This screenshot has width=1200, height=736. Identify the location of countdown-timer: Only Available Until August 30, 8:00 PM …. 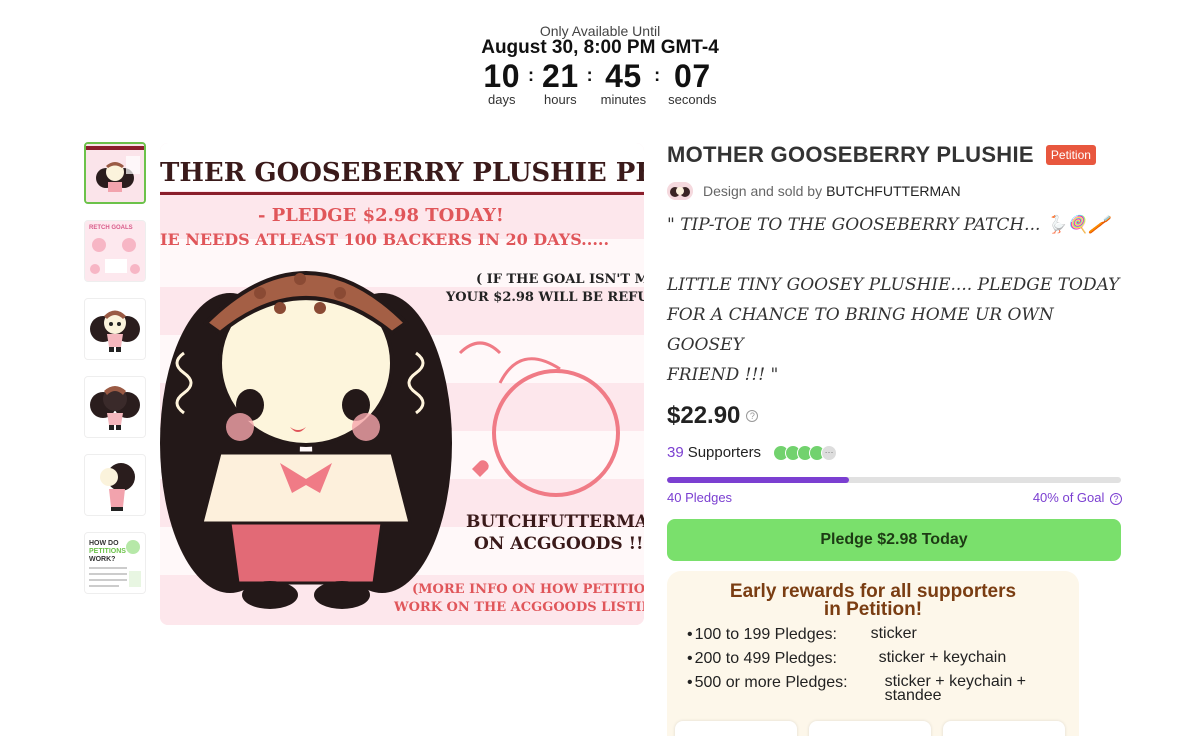
(600, 65).